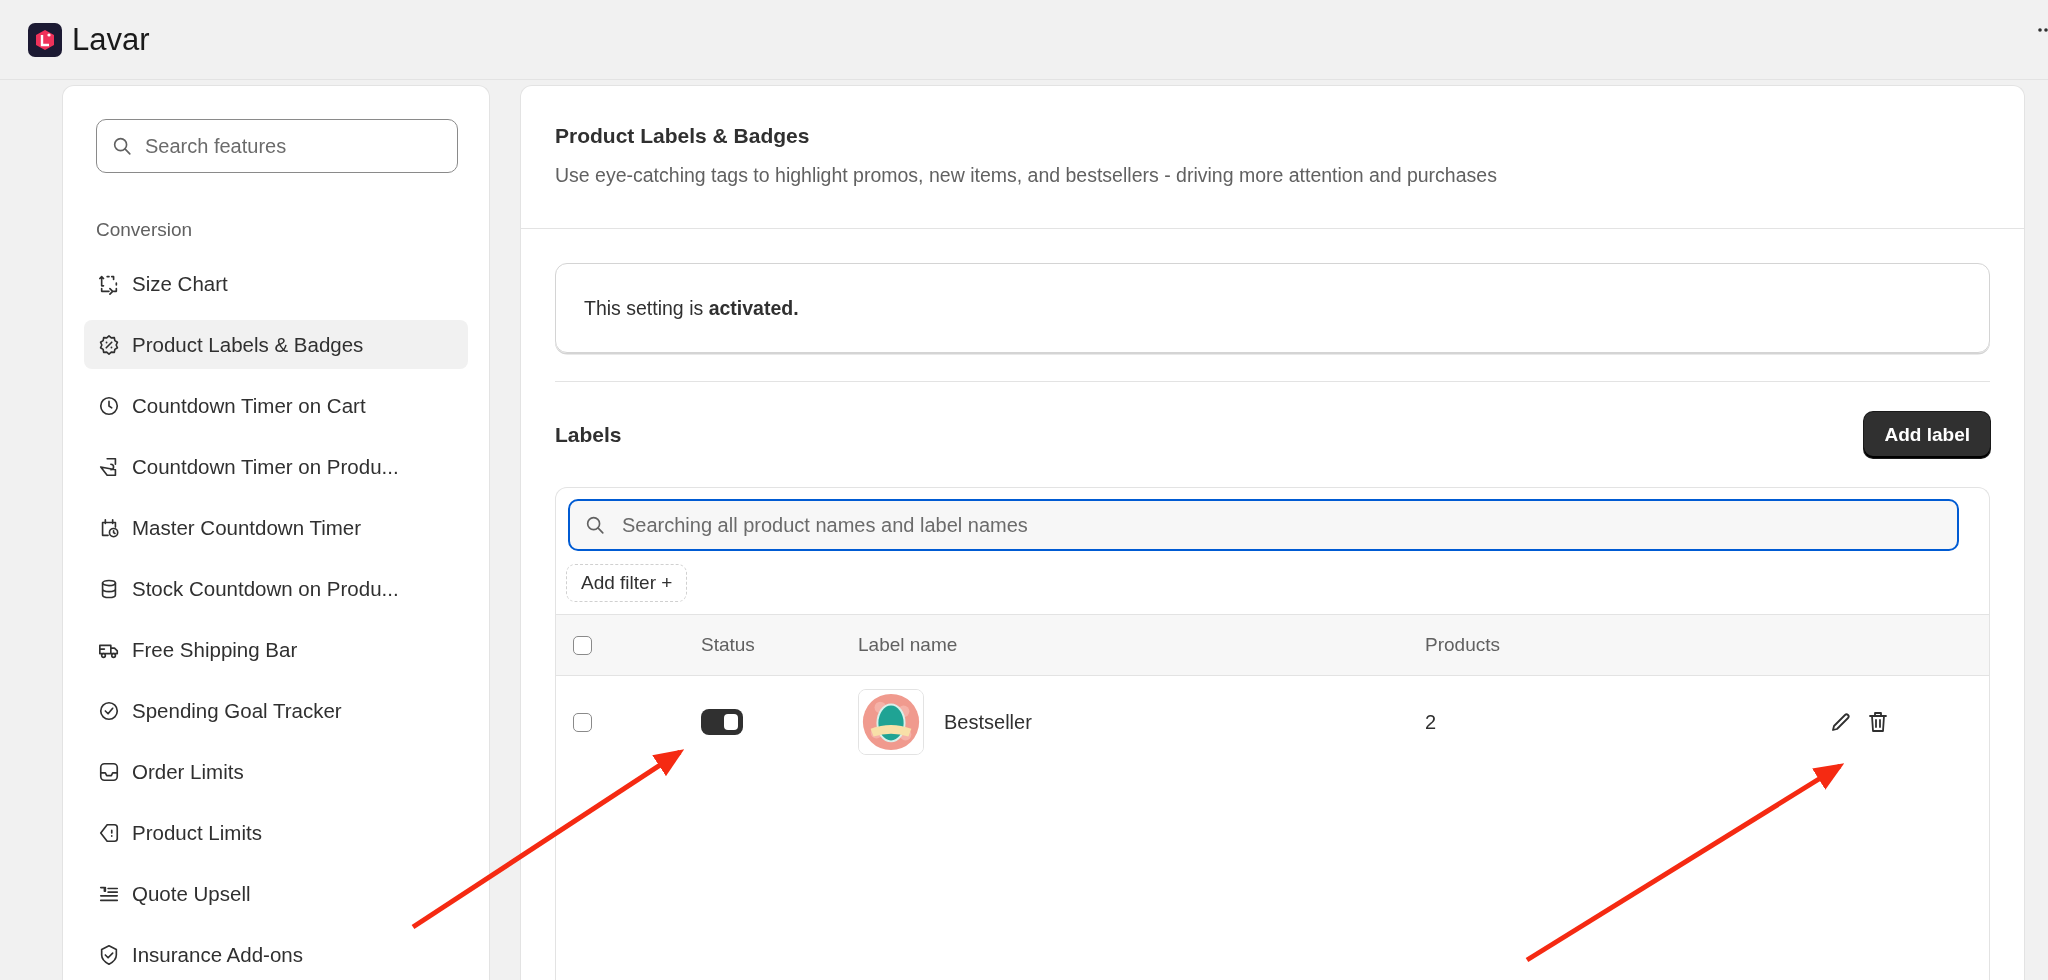  I want to click on badge-icon, so click(109, 344).